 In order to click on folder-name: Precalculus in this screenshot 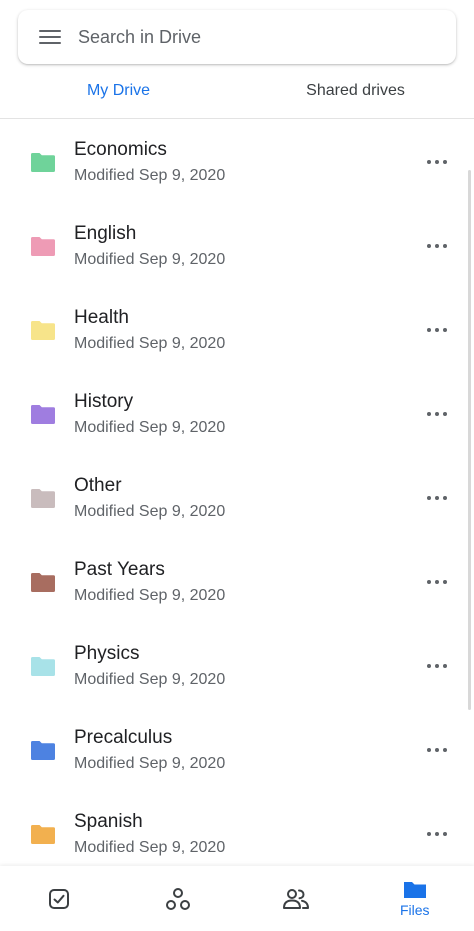, I will do `click(123, 737)`.